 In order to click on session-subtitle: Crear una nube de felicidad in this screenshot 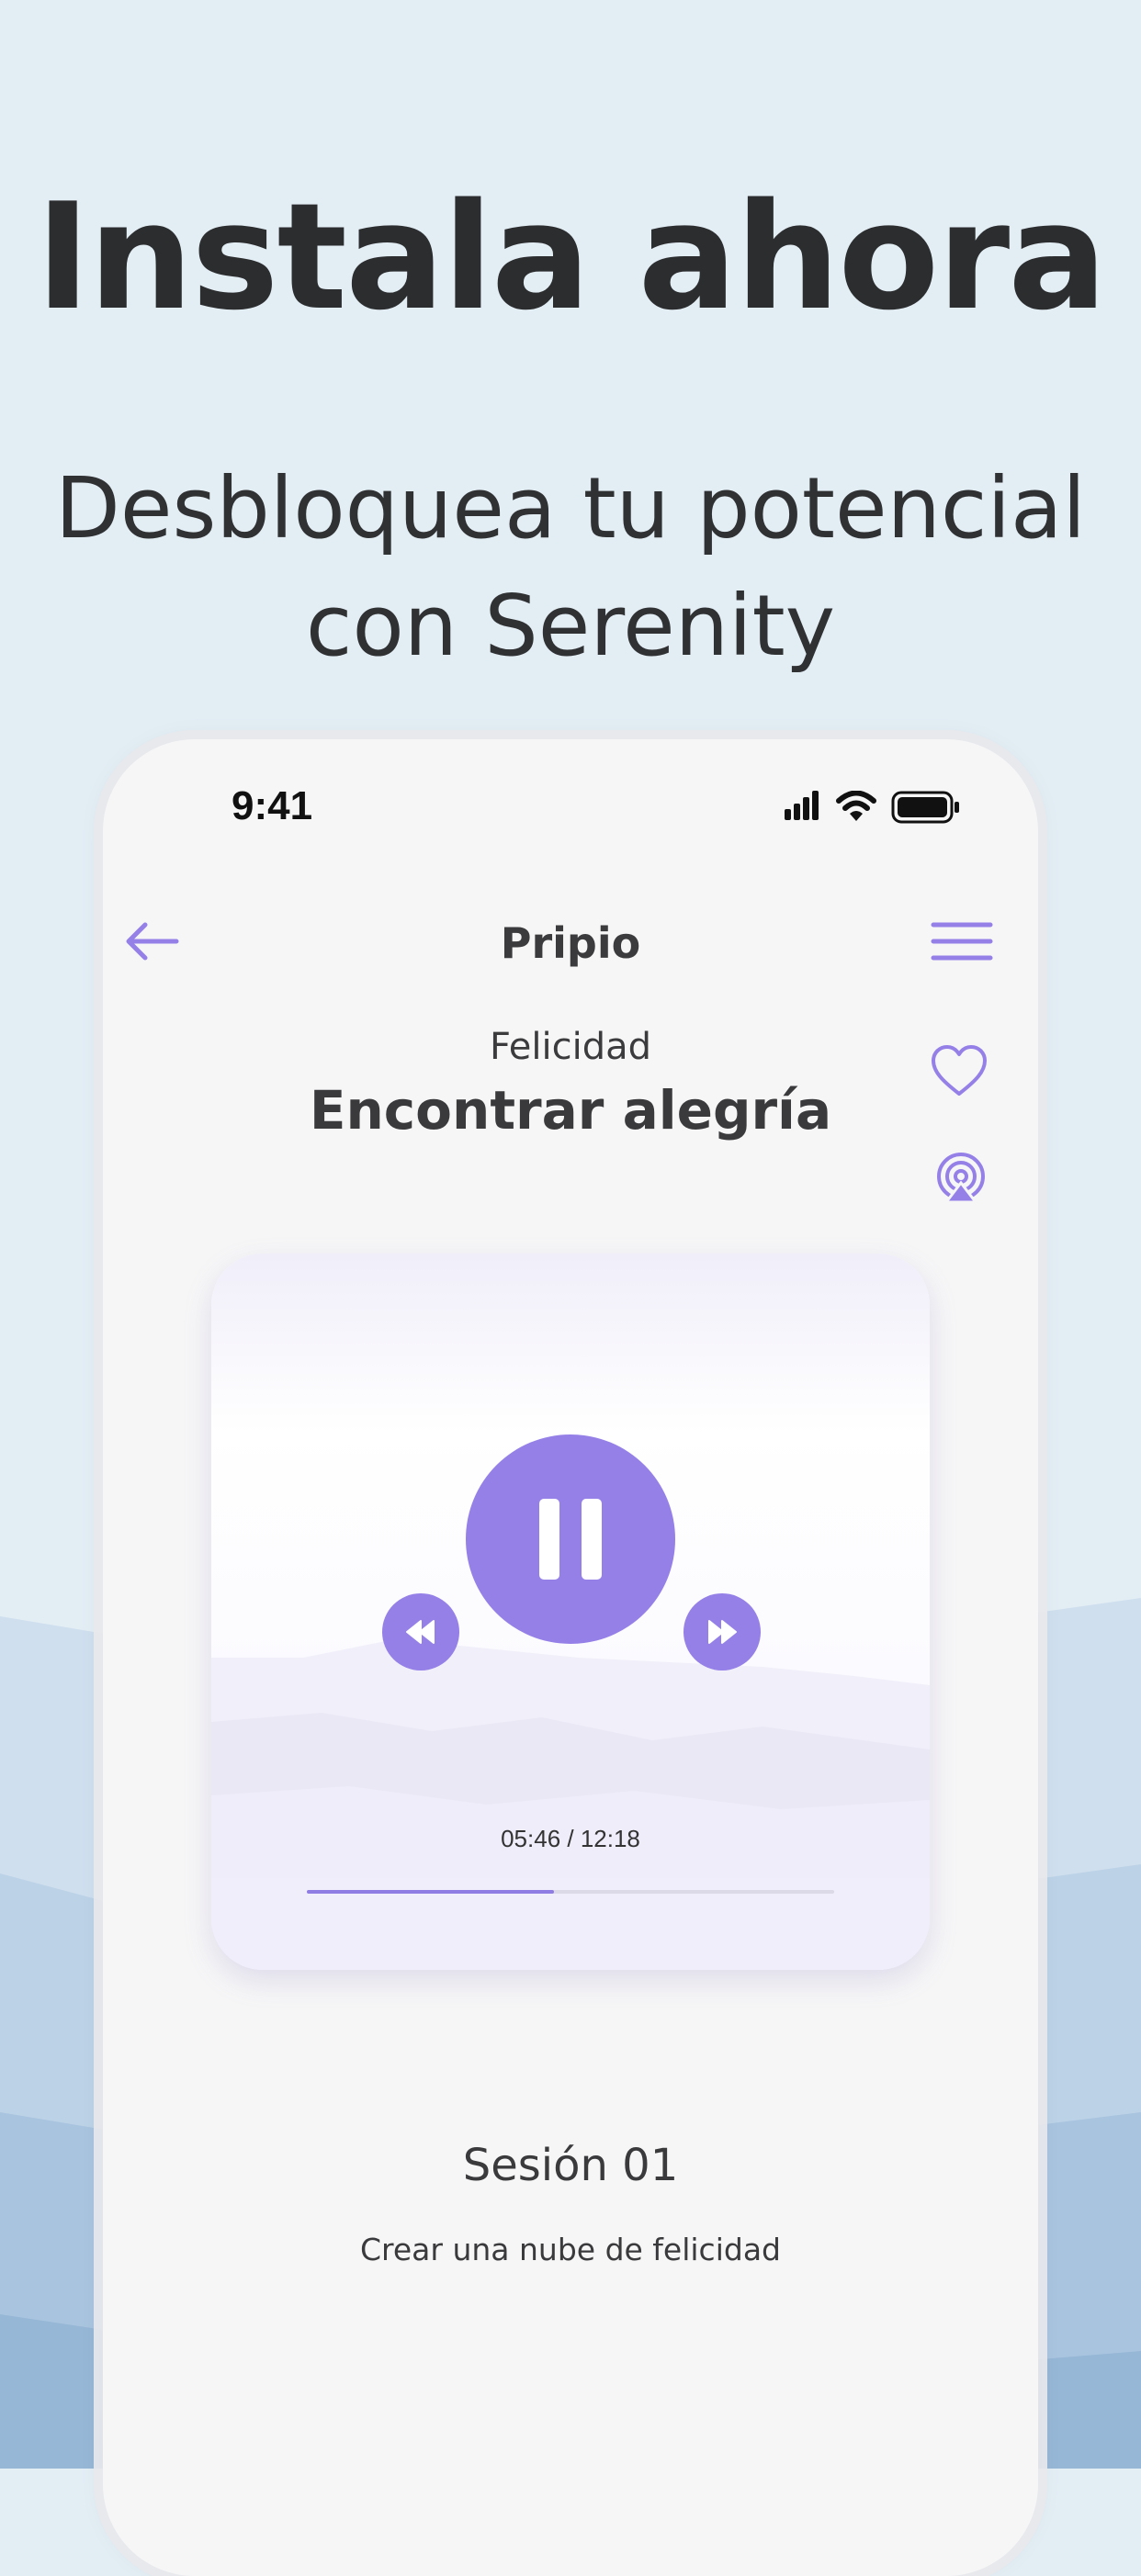, I will do `click(570, 2249)`.